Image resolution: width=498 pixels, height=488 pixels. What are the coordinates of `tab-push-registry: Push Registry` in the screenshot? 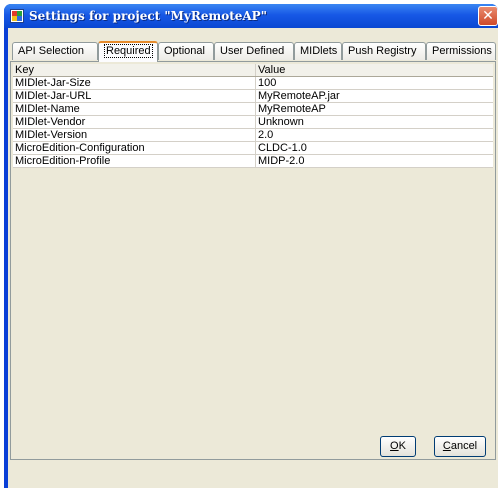 It's located at (384, 51).